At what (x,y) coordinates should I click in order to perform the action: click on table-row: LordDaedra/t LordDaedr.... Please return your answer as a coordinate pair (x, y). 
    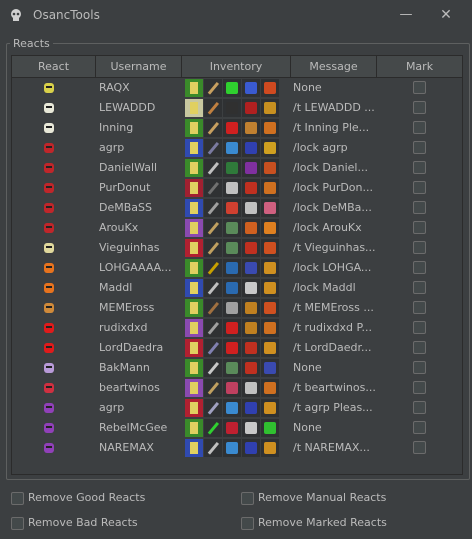
    Looking at the image, I should click on (237, 348).